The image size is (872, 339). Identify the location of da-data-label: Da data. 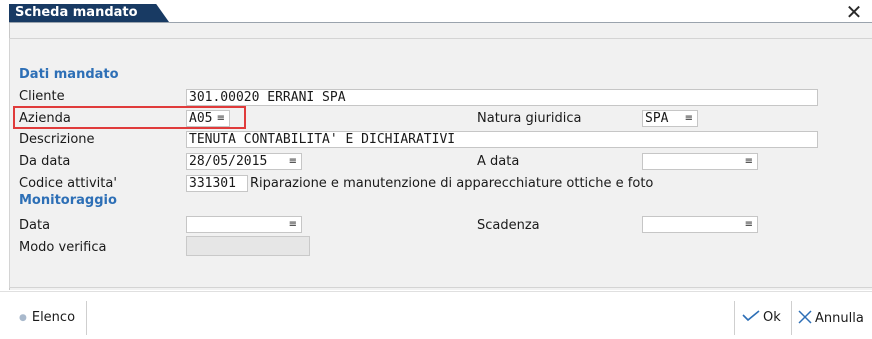
(45, 161).